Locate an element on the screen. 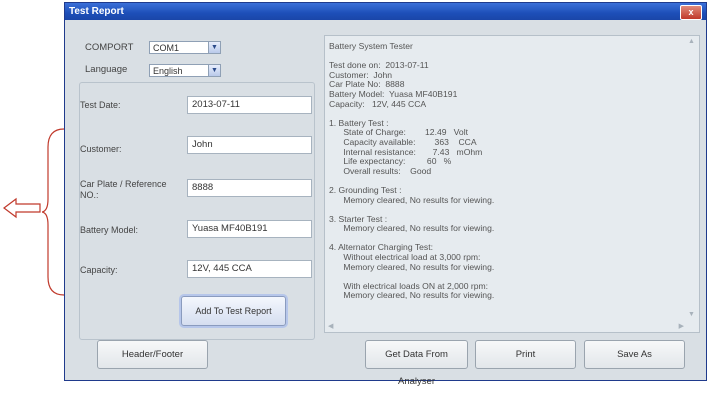 The image size is (707, 395). comport-select: COM1 ▼ is located at coordinates (185, 47).